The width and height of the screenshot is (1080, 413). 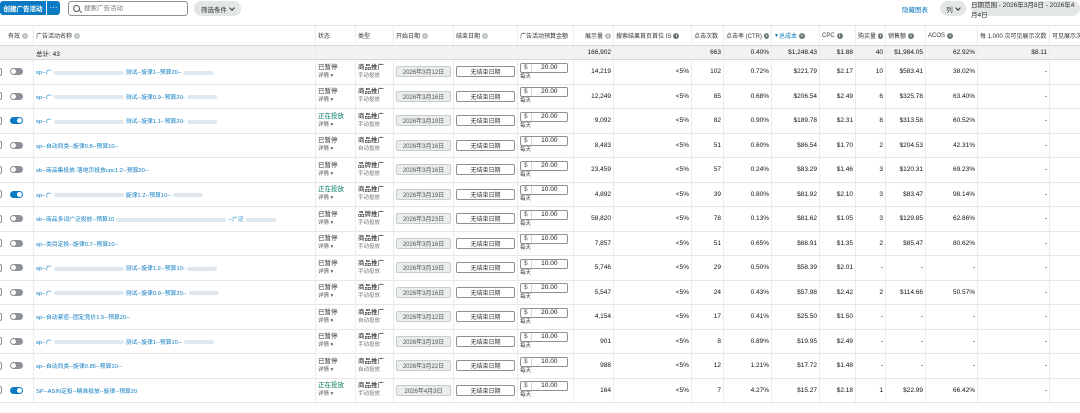 I want to click on col-active: 有效 i, so click(x=17, y=35).